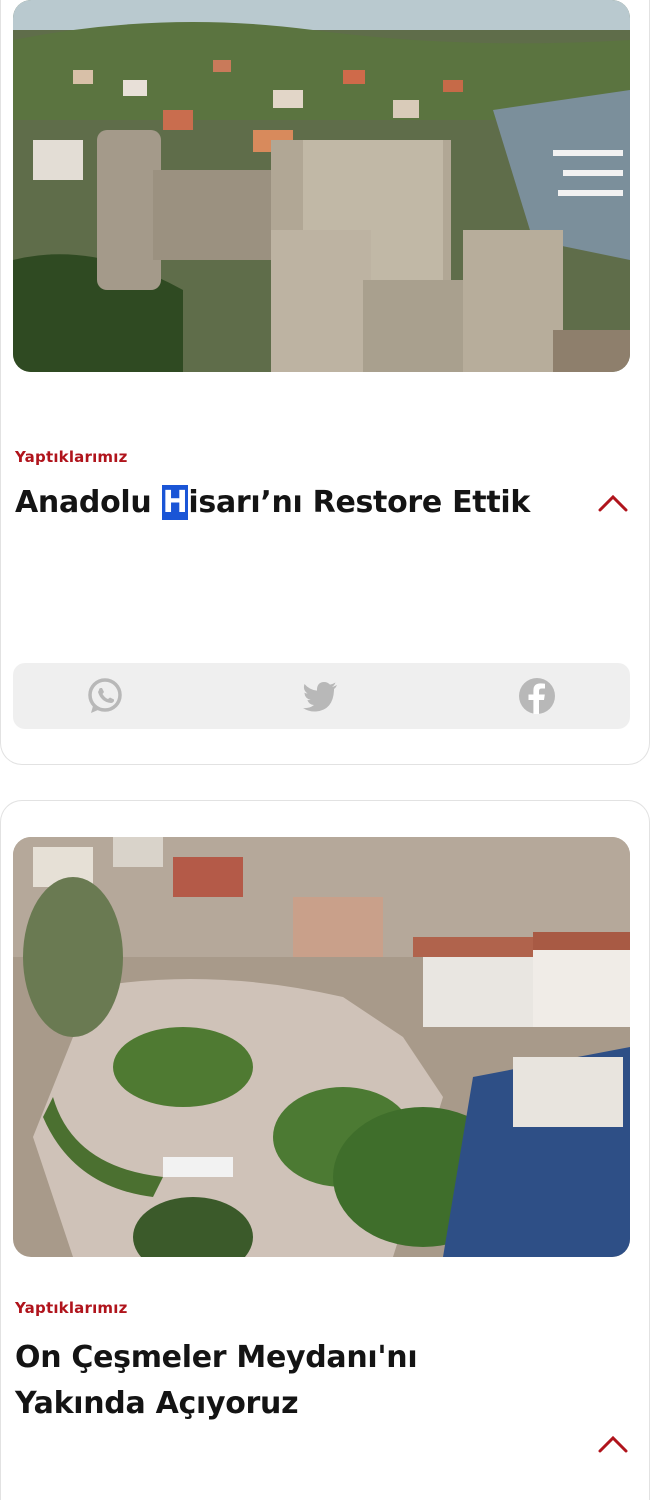 The width and height of the screenshot is (650, 1500). Describe the element at coordinates (295, 1381) in the screenshot. I see `article-title: On Çeşmeler Meydanı'nı Yakında Açıyoruz` at that location.